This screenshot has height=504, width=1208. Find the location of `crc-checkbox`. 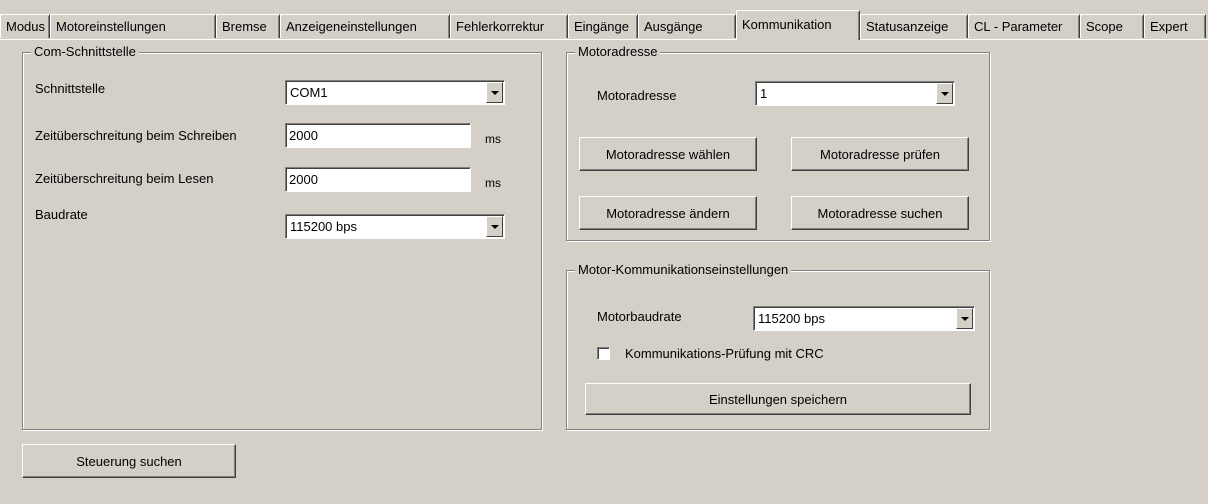

crc-checkbox is located at coordinates (603, 353).